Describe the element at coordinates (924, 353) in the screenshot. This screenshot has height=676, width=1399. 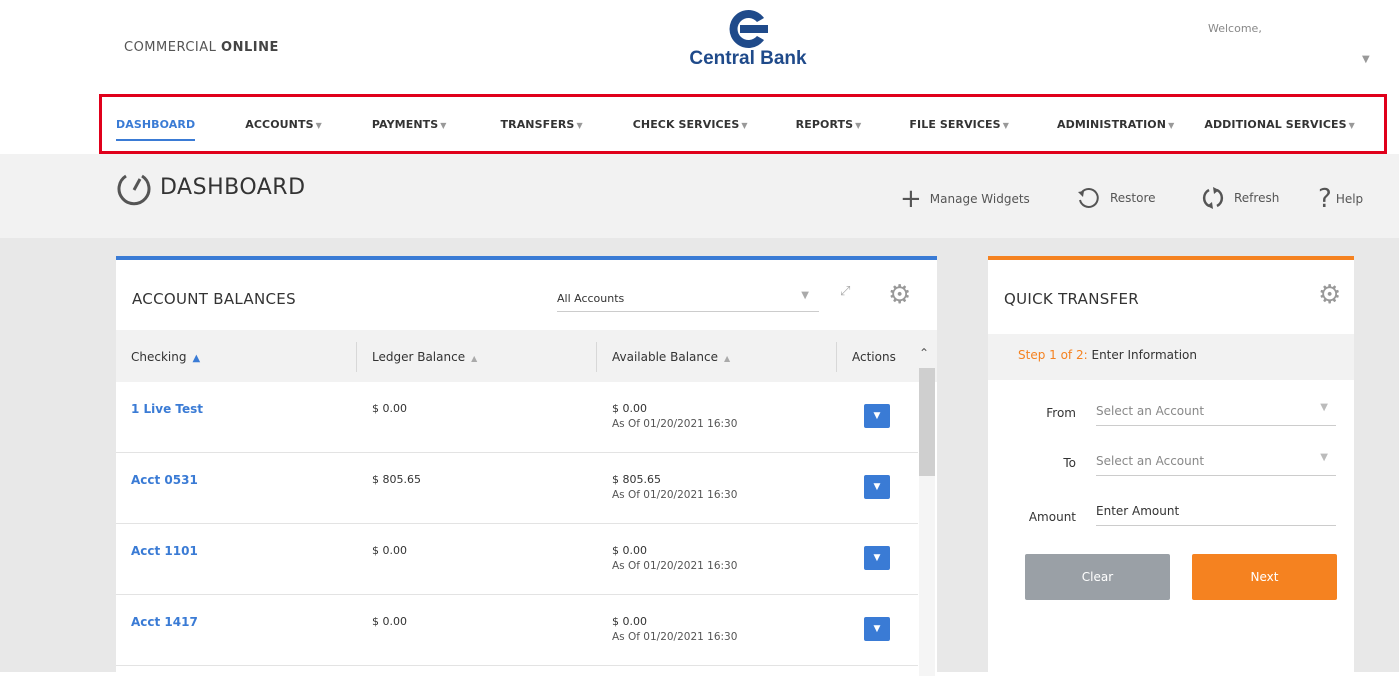
I see `scroll-up-icon: ⌃` at that location.